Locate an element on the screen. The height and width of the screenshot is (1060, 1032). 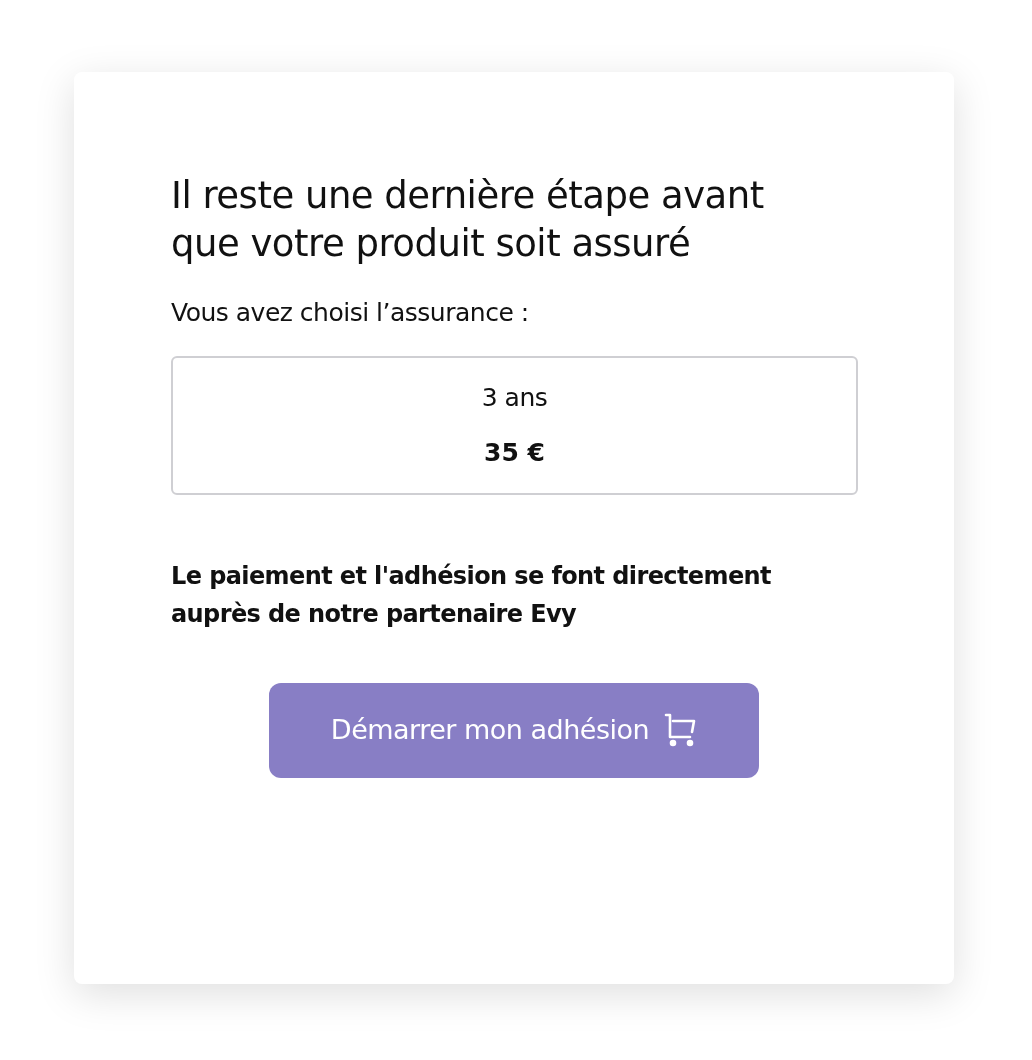
notice-text: Le paiement et l'adhésion se font directement auprès de notre partenaire Evy is located at coordinates (471, 595).